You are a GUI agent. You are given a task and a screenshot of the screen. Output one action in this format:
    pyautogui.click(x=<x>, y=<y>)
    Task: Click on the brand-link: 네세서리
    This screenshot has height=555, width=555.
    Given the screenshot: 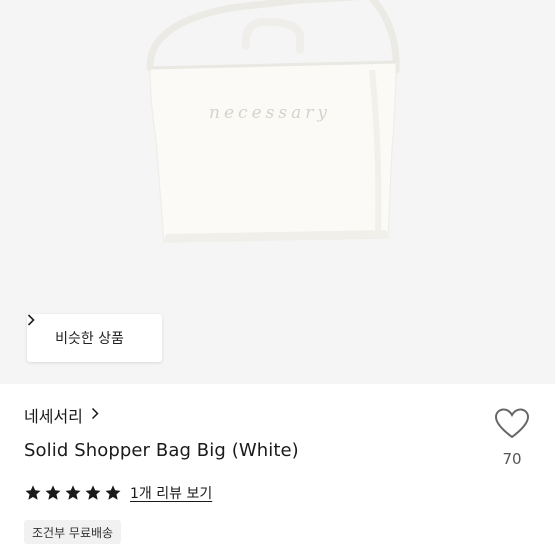 What is the action you would take?
    pyautogui.click(x=61, y=415)
    